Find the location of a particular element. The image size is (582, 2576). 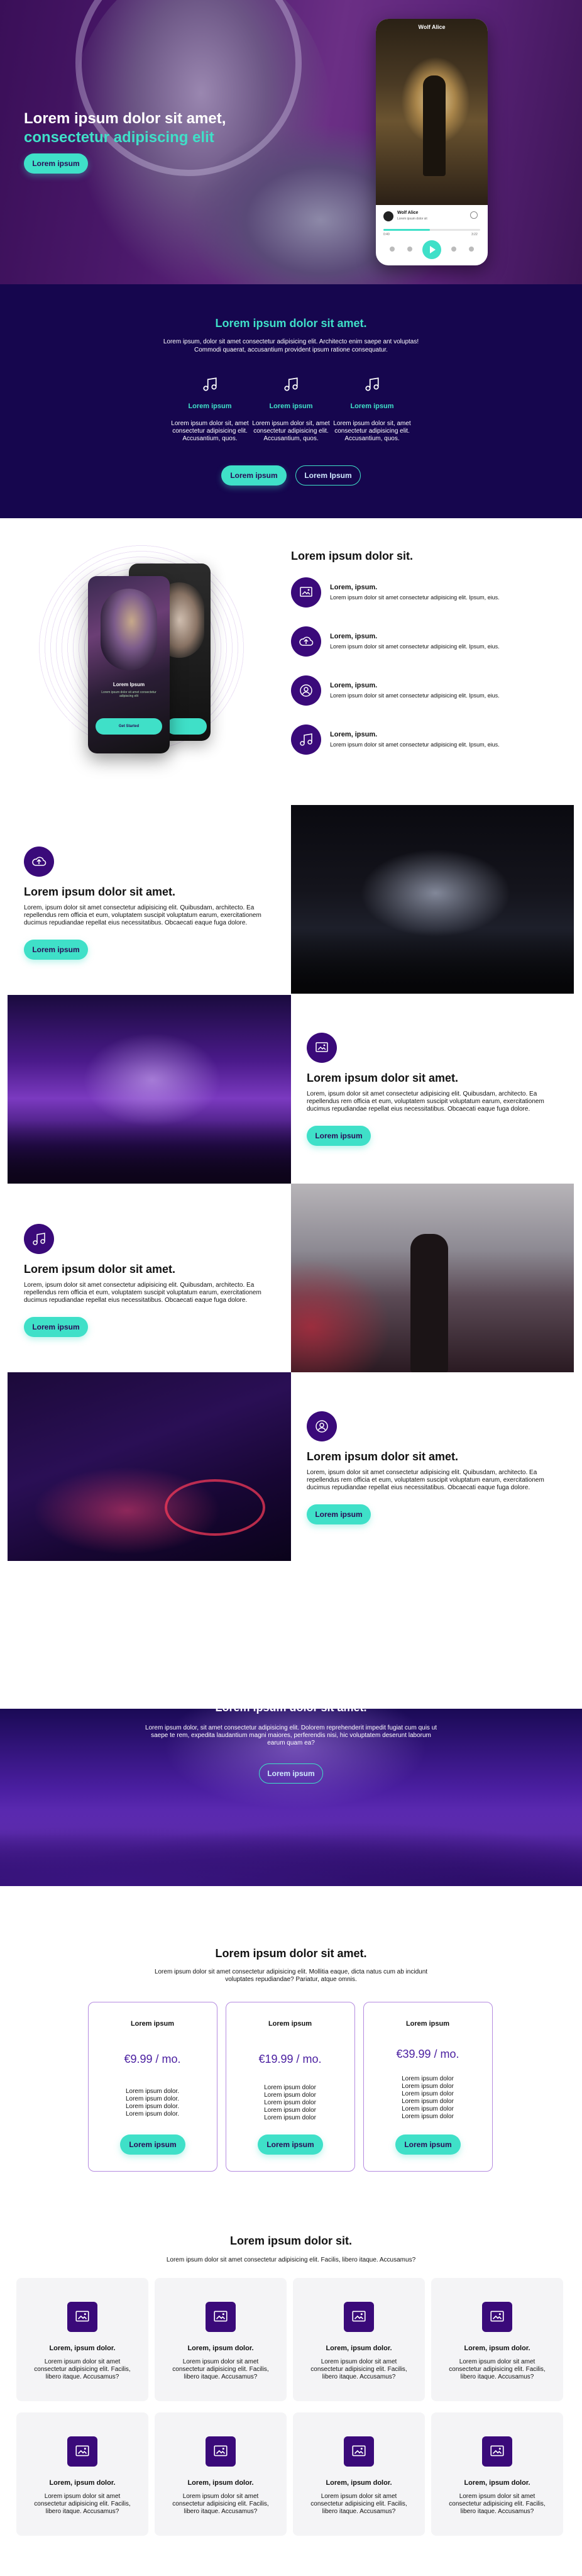

hero-cta-button: Lorem ipsum is located at coordinates (56, 163).